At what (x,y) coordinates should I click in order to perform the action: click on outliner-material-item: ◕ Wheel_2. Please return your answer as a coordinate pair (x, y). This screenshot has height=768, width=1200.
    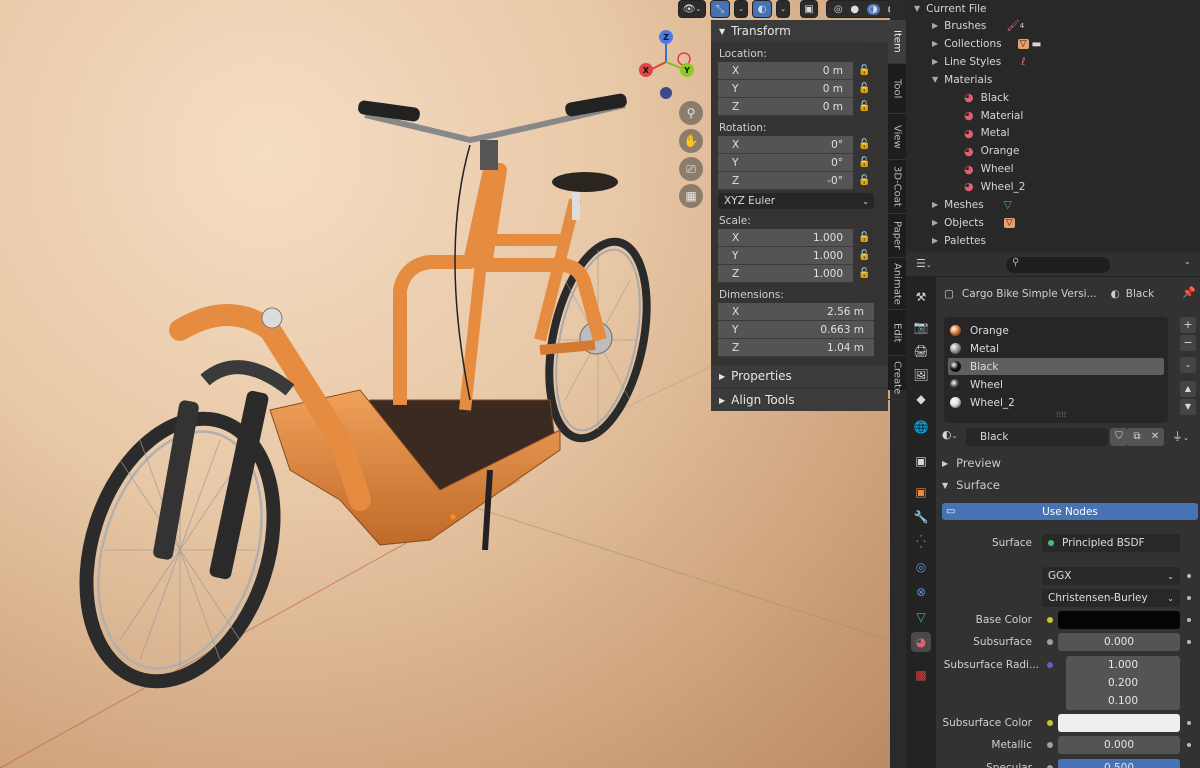
    Looking at the image, I should click on (994, 187).